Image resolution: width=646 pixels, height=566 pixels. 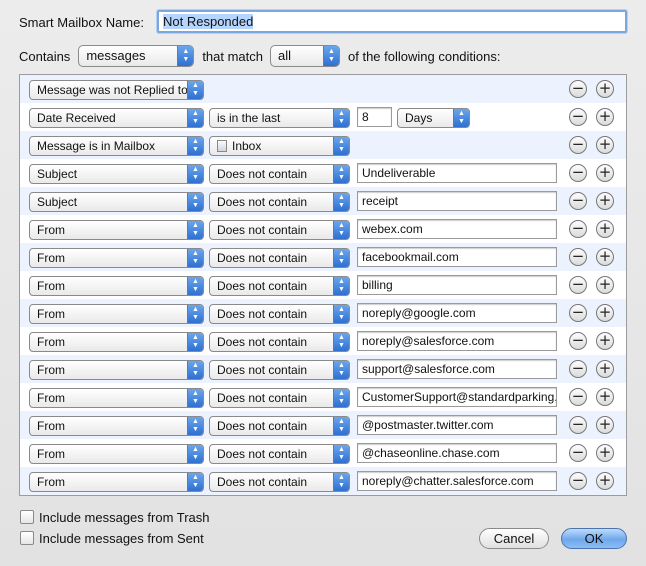 I want to click on contains-popup: messages ▲ ▼, so click(x=136, y=56).